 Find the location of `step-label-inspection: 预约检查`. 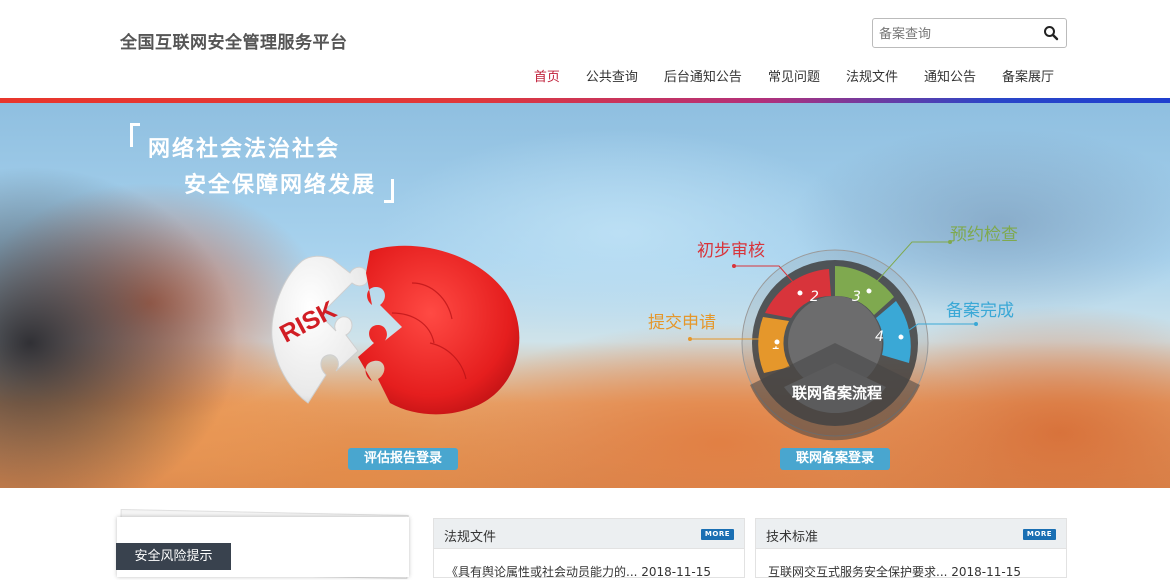

step-label-inspection: 预约检查 is located at coordinates (984, 235).